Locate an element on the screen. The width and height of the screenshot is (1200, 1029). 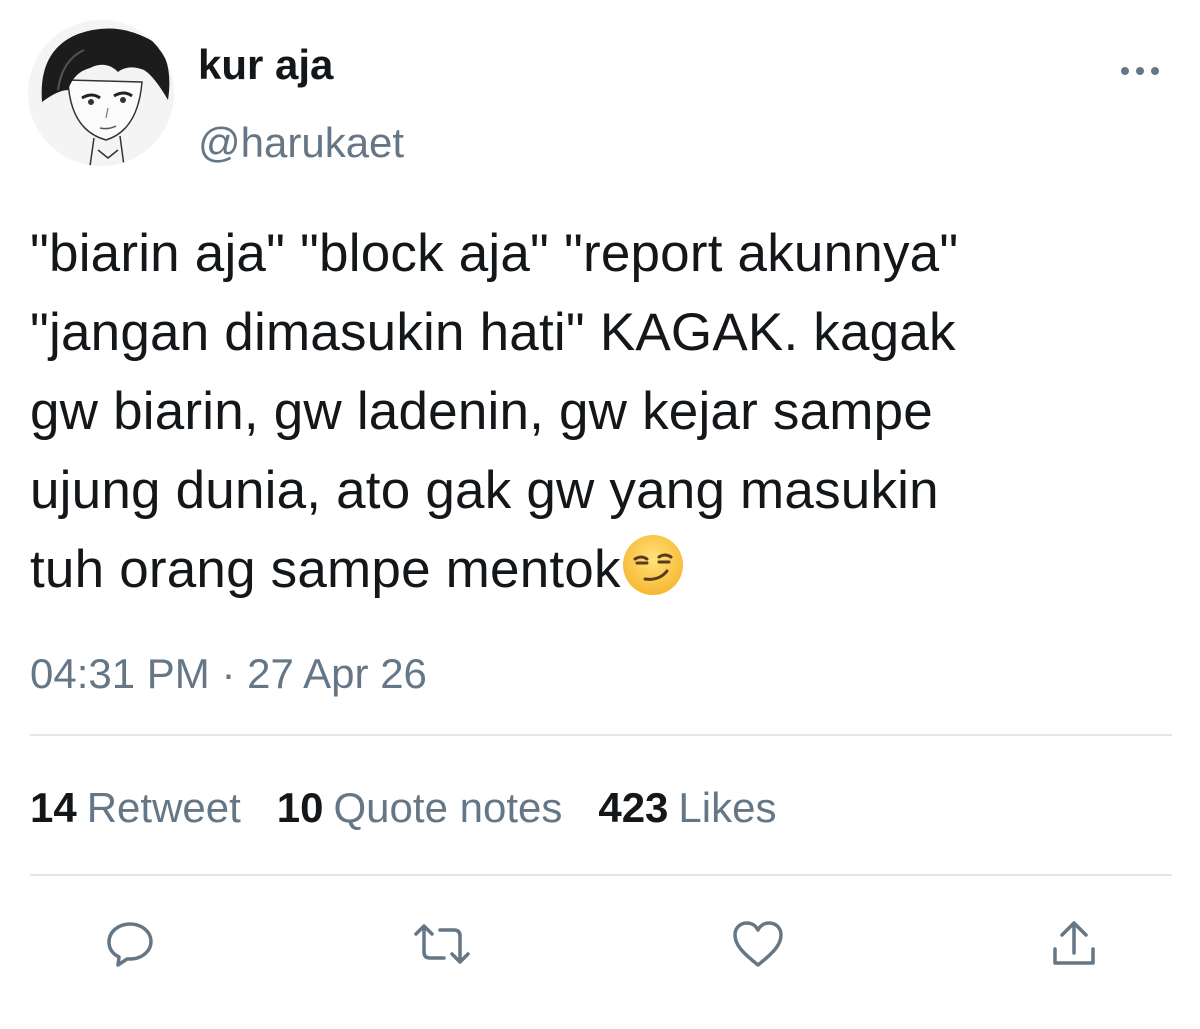
retweet-icon is located at coordinates (442, 944).